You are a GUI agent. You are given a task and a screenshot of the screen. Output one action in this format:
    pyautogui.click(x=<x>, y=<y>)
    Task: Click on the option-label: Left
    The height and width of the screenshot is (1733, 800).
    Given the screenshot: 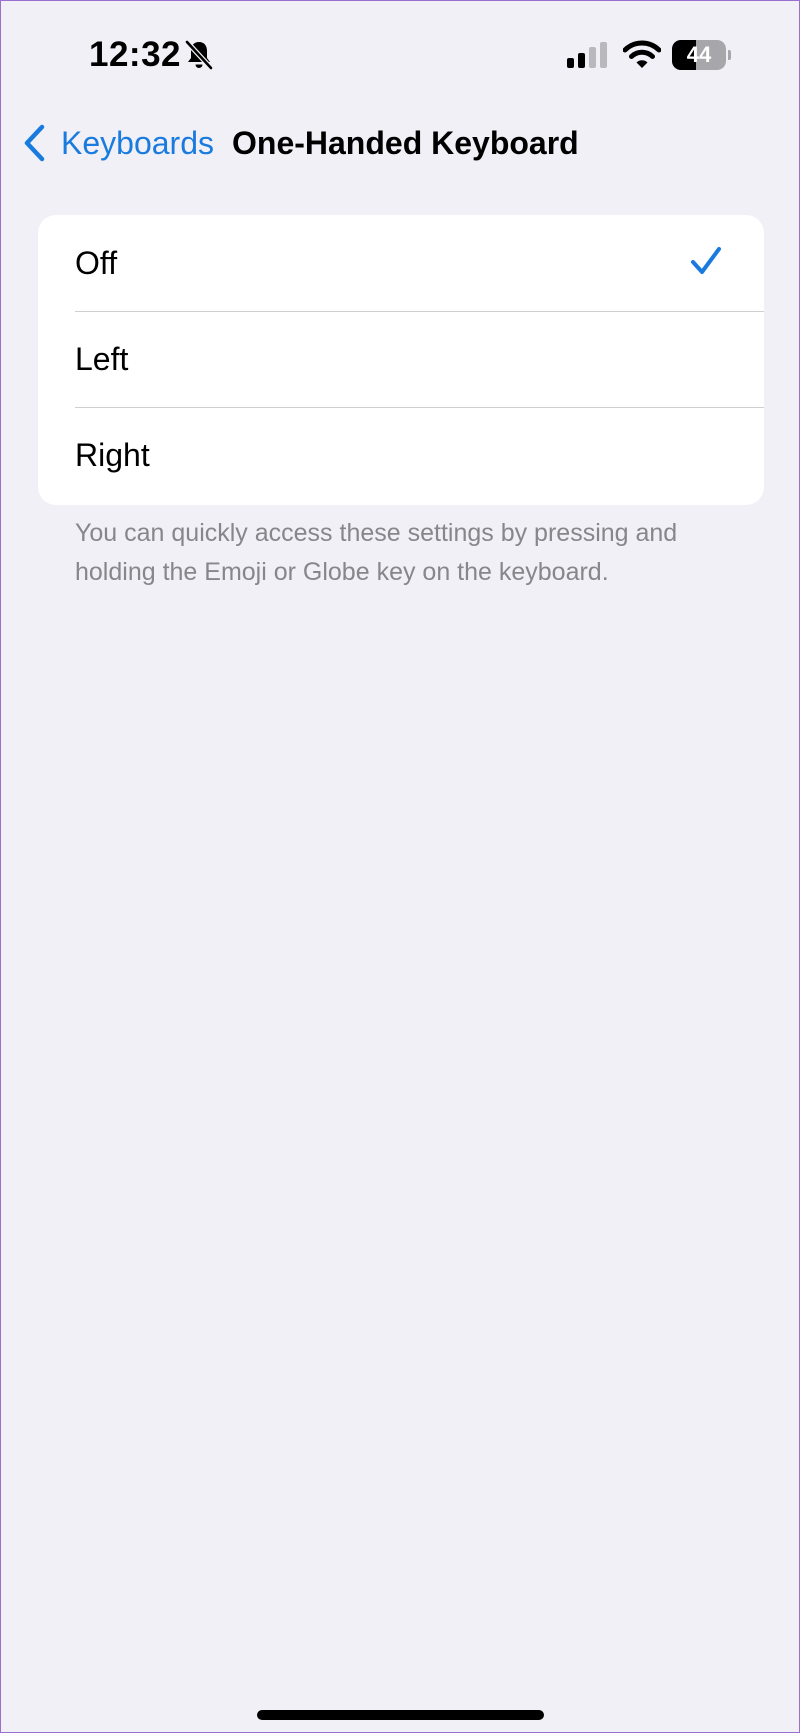 What is the action you would take?
    pyautogui.click(x=102, y=359)
    